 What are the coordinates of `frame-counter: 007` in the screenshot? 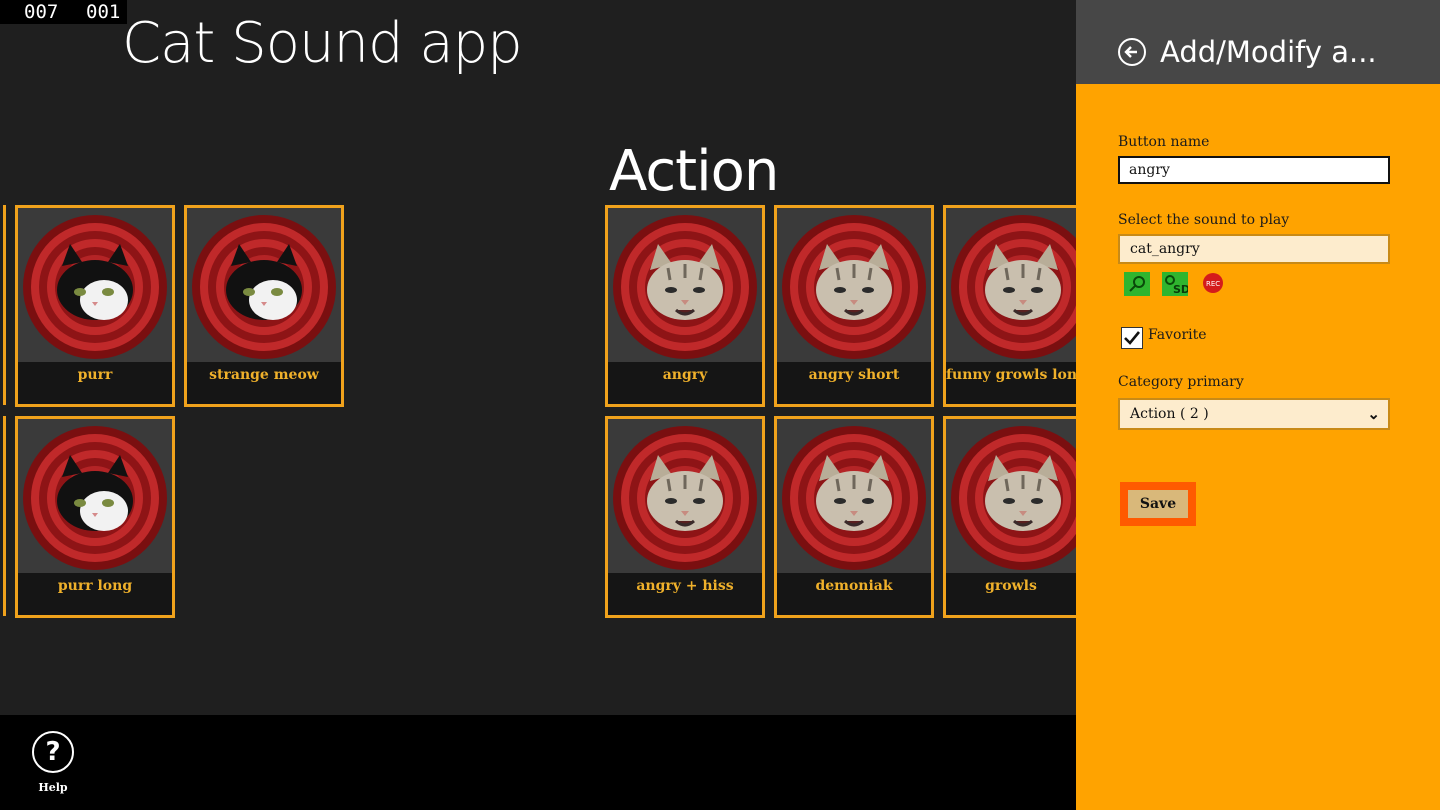 It's located at (41, 12).